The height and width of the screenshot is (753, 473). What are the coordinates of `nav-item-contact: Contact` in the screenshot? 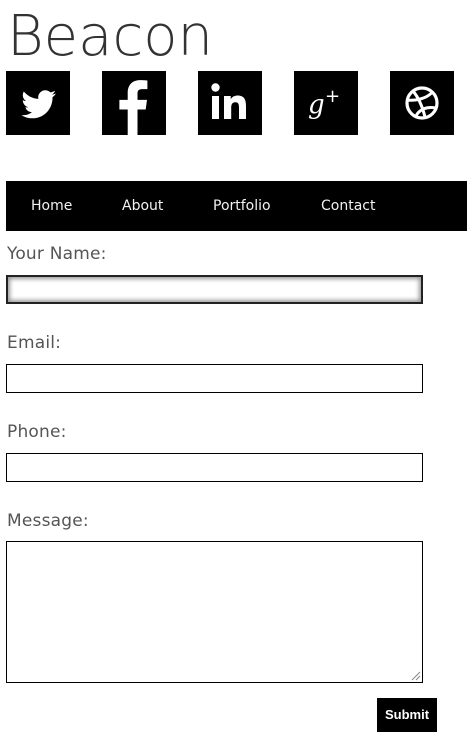 It's located at (348, 206).